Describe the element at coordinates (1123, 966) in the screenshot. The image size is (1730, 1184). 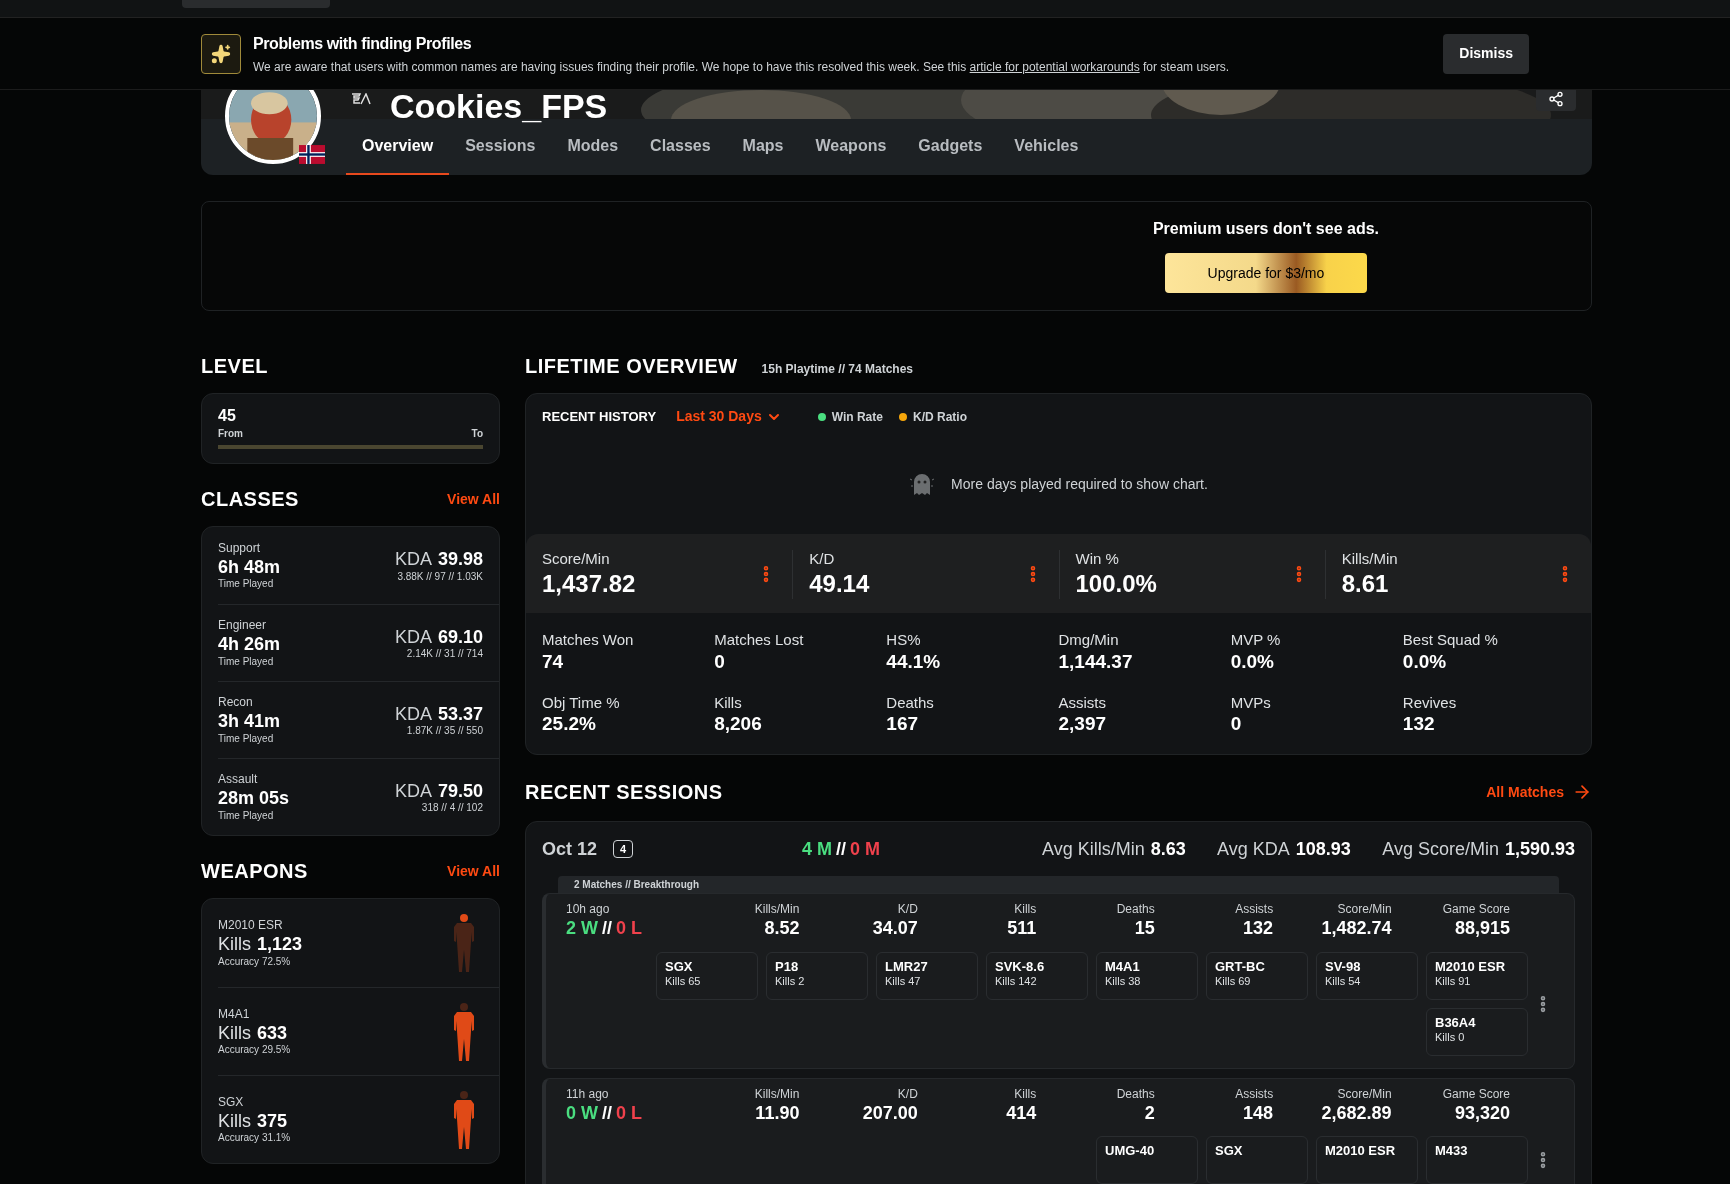
I see `weapon-name: M4A1` at that location.